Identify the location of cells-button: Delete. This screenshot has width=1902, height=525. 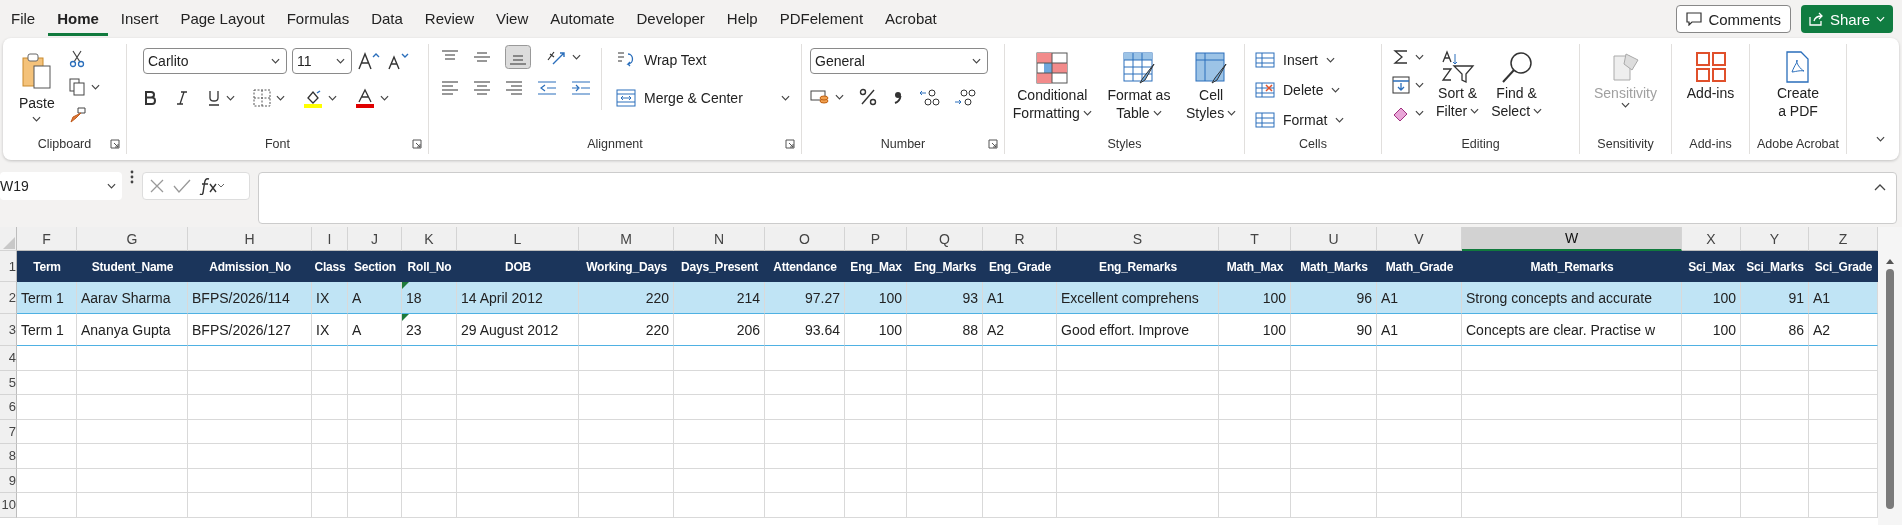
(1298, 90).